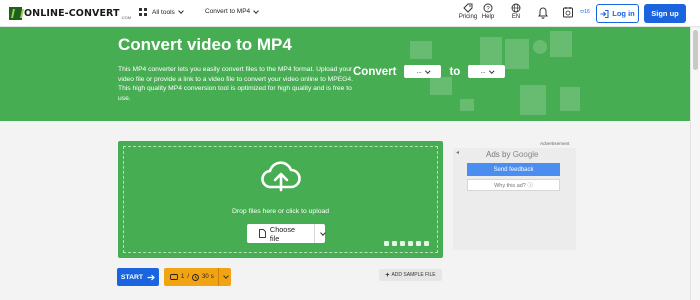  What do you see at coordinates (468, 8) in the screenshot?
I see `pricing-tag-icon` at bounding box center [468, 8].